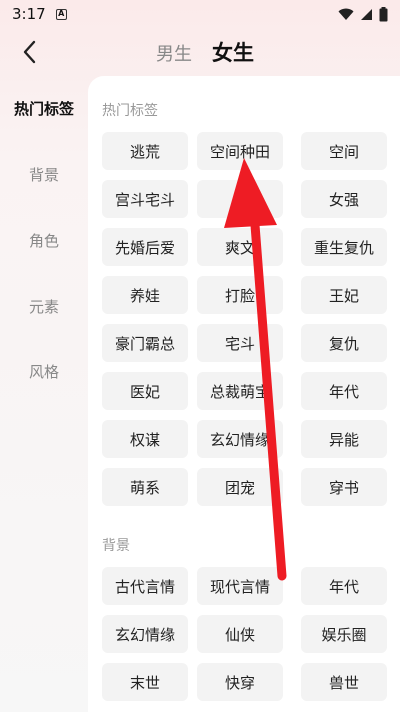 This screenshot has height=712, width=400. What do you see at coordinates (344, 247) in the screenshot?
I see `tag-item: 重生复仇` at bounding box center [344, 247].